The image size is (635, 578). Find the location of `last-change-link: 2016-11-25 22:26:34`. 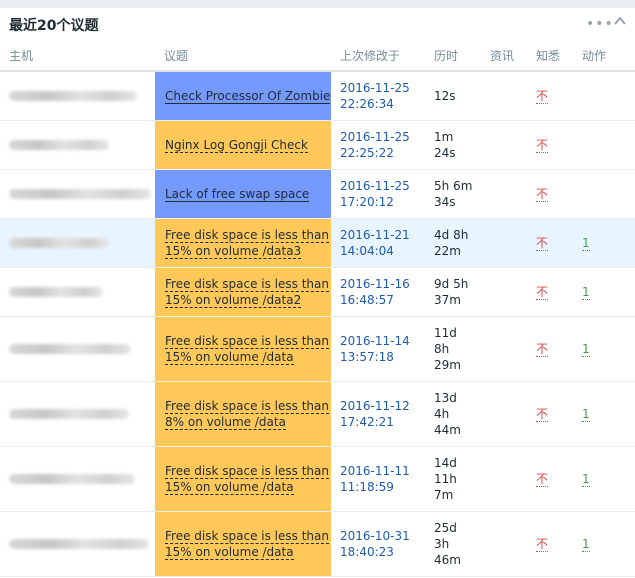

last-change-link: 2016-11-25 22:26:34 is located at coordinates (375, 96).